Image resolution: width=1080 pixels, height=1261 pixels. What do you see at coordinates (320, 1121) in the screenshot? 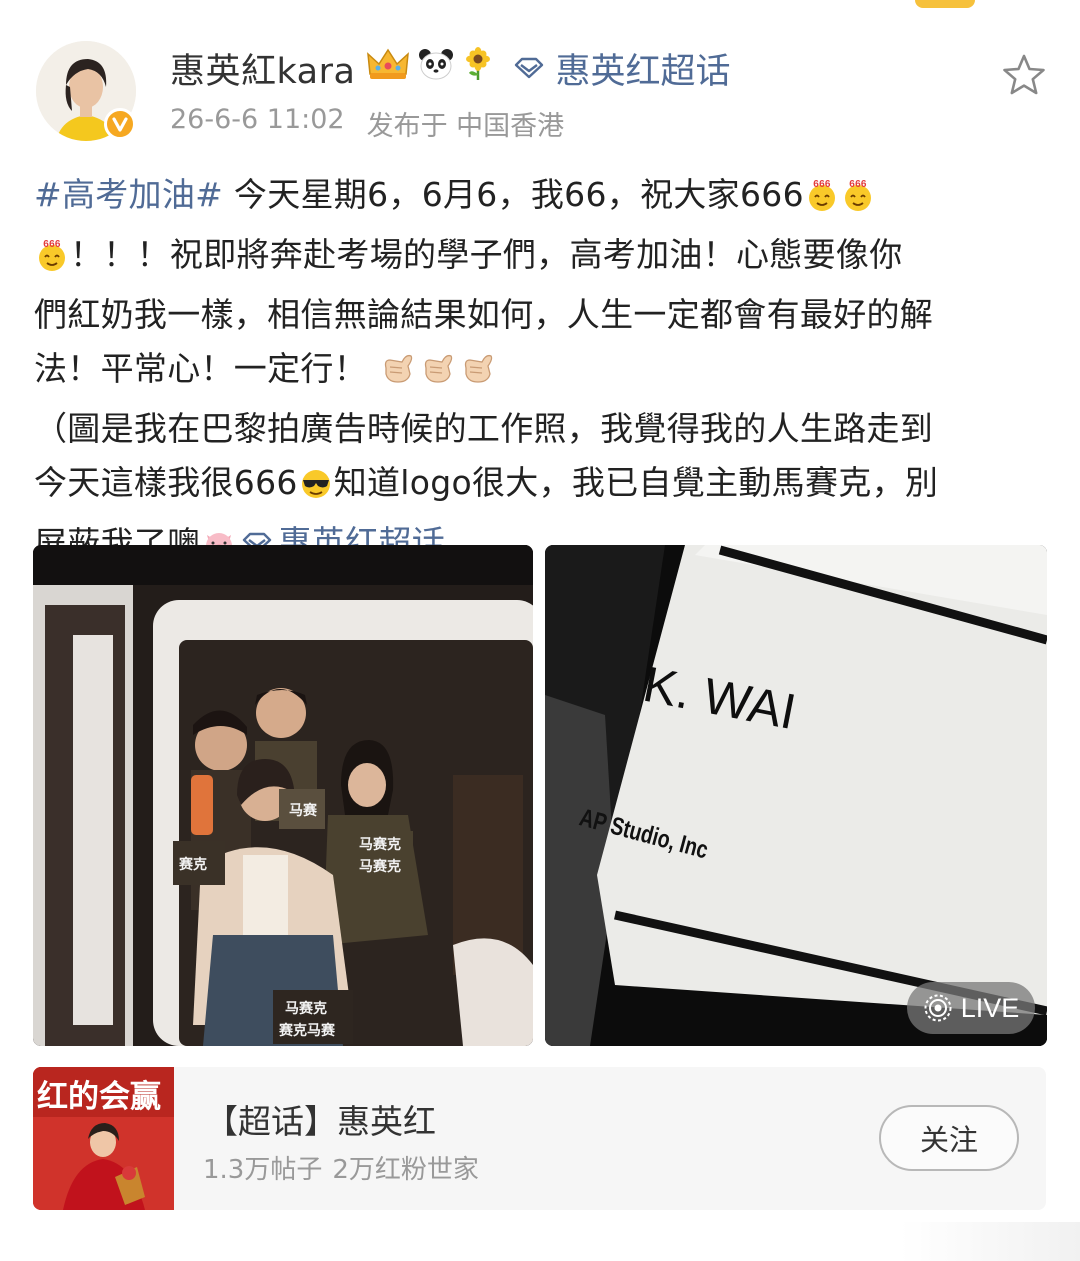
I see `supertopic-title: 【超话】惠英红` at bounding box center [320, 1121].